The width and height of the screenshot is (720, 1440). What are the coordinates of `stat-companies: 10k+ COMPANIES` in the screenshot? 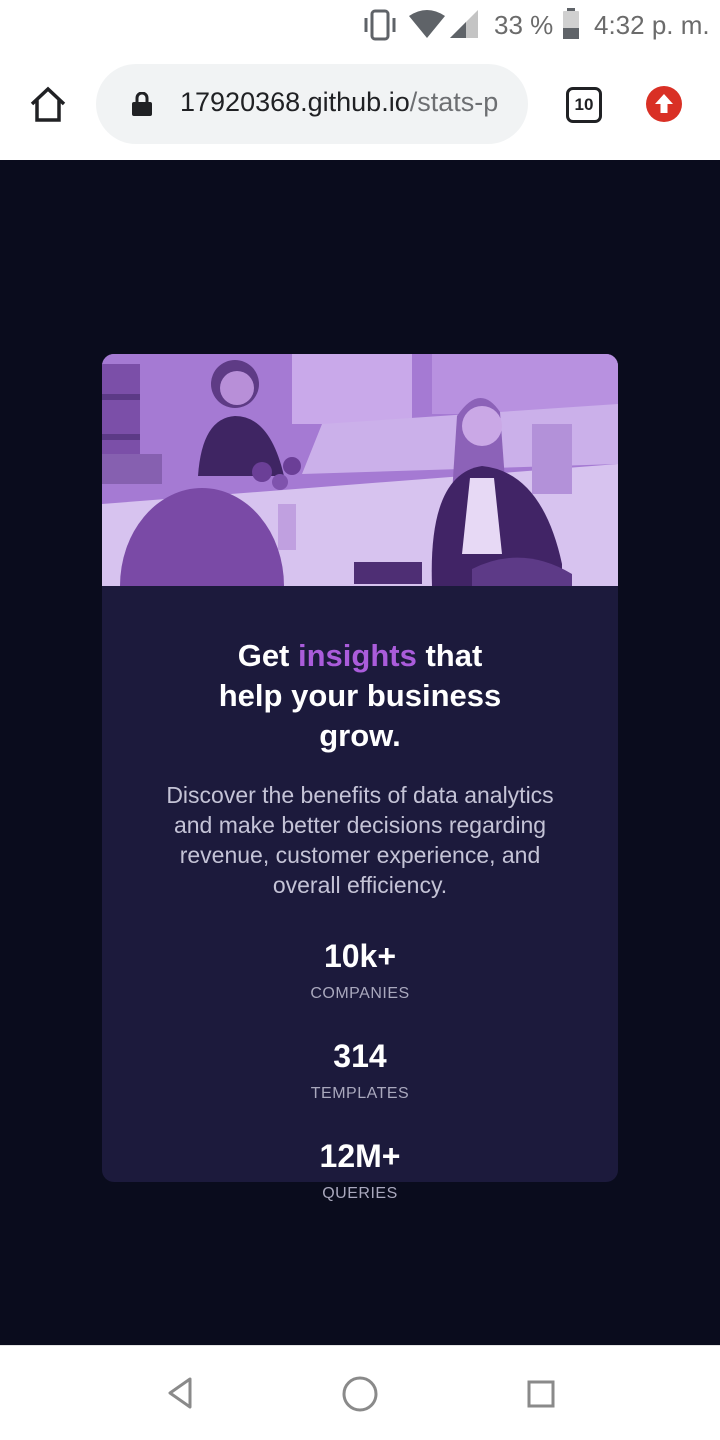 It's located at (360, 971).